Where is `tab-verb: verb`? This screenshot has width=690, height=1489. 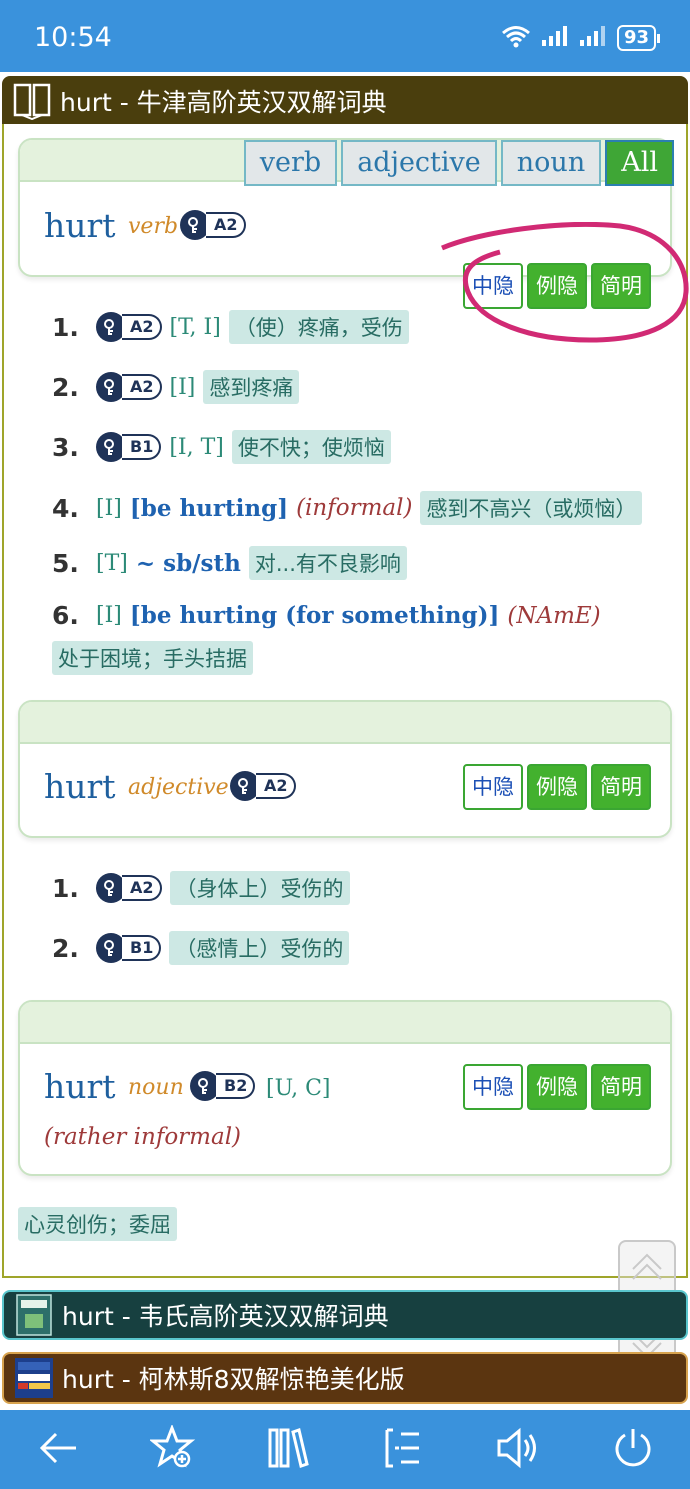 tab-verb: verb is located at coordinates (290, 163).